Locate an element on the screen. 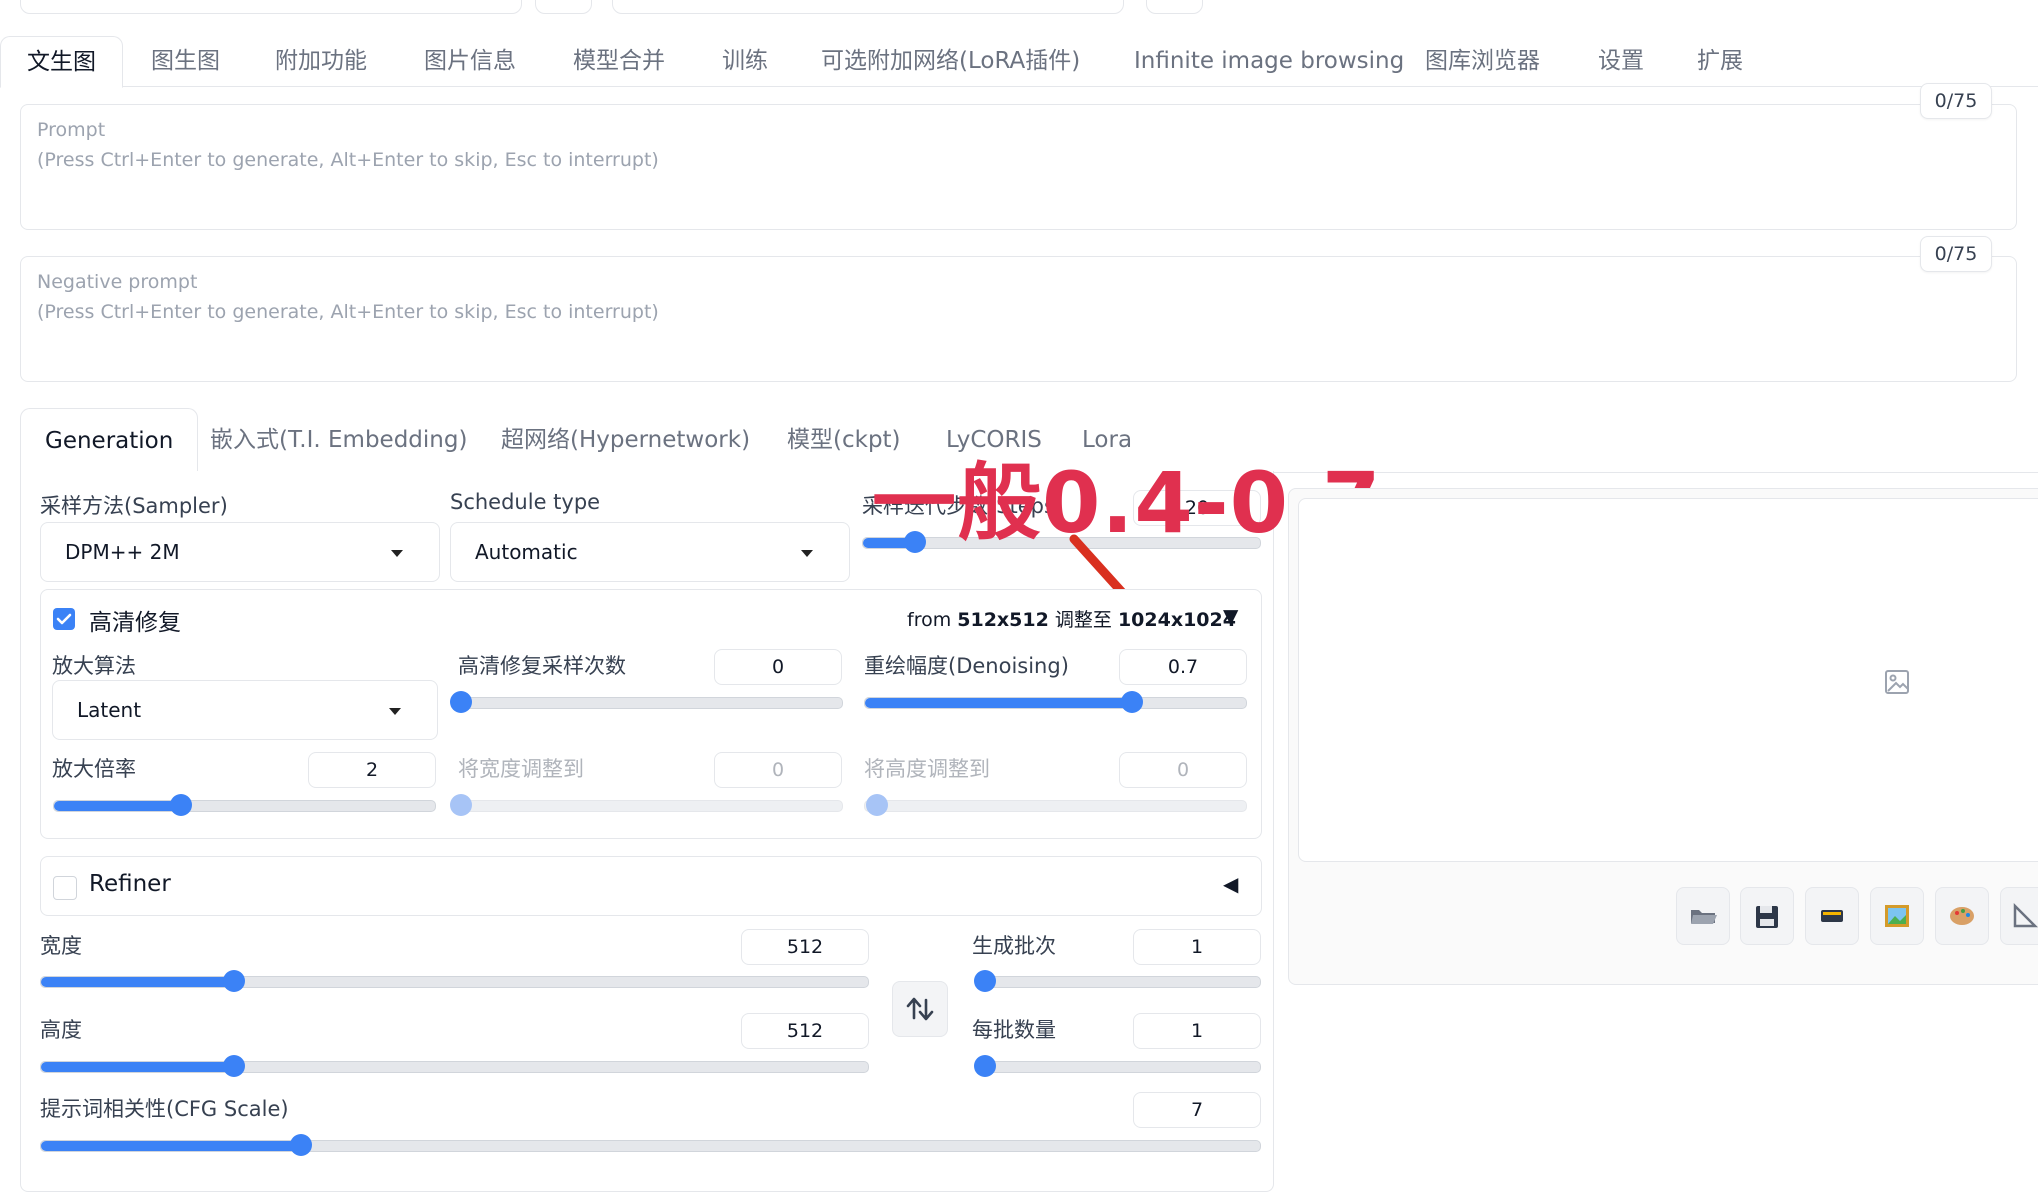 This screenshot has width=2038, height=1192. tab-additional-networks: 可选附加网络(LoRA插件) is located at coordinates (950, 61).